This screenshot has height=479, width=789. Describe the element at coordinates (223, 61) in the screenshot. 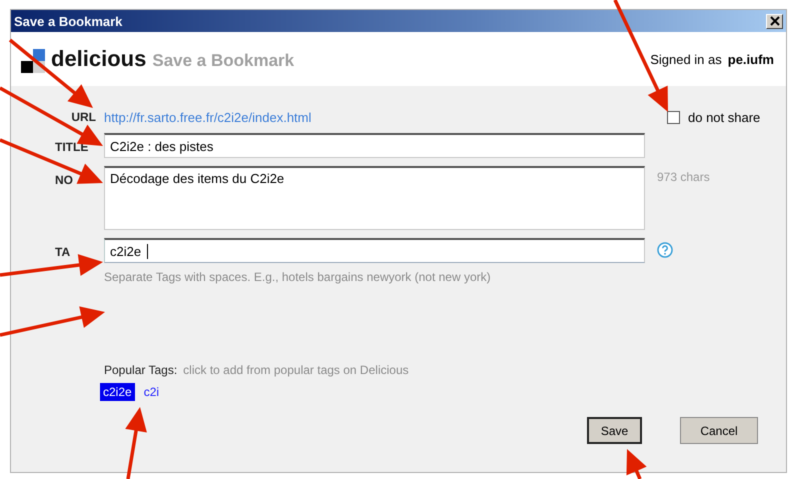

I see `header-subtitle: Save a Bookmark` at that location.